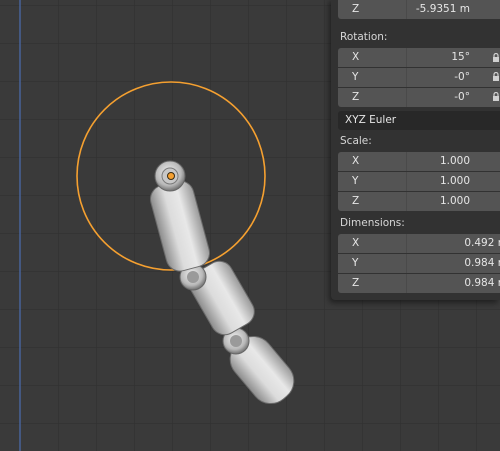 This screenshot has width=500, height=451. What do you see at coordinates (482, 243) in the screenshot?
I see `dimensions-x-value: 0.492 m` at bounding box center [482, 243].